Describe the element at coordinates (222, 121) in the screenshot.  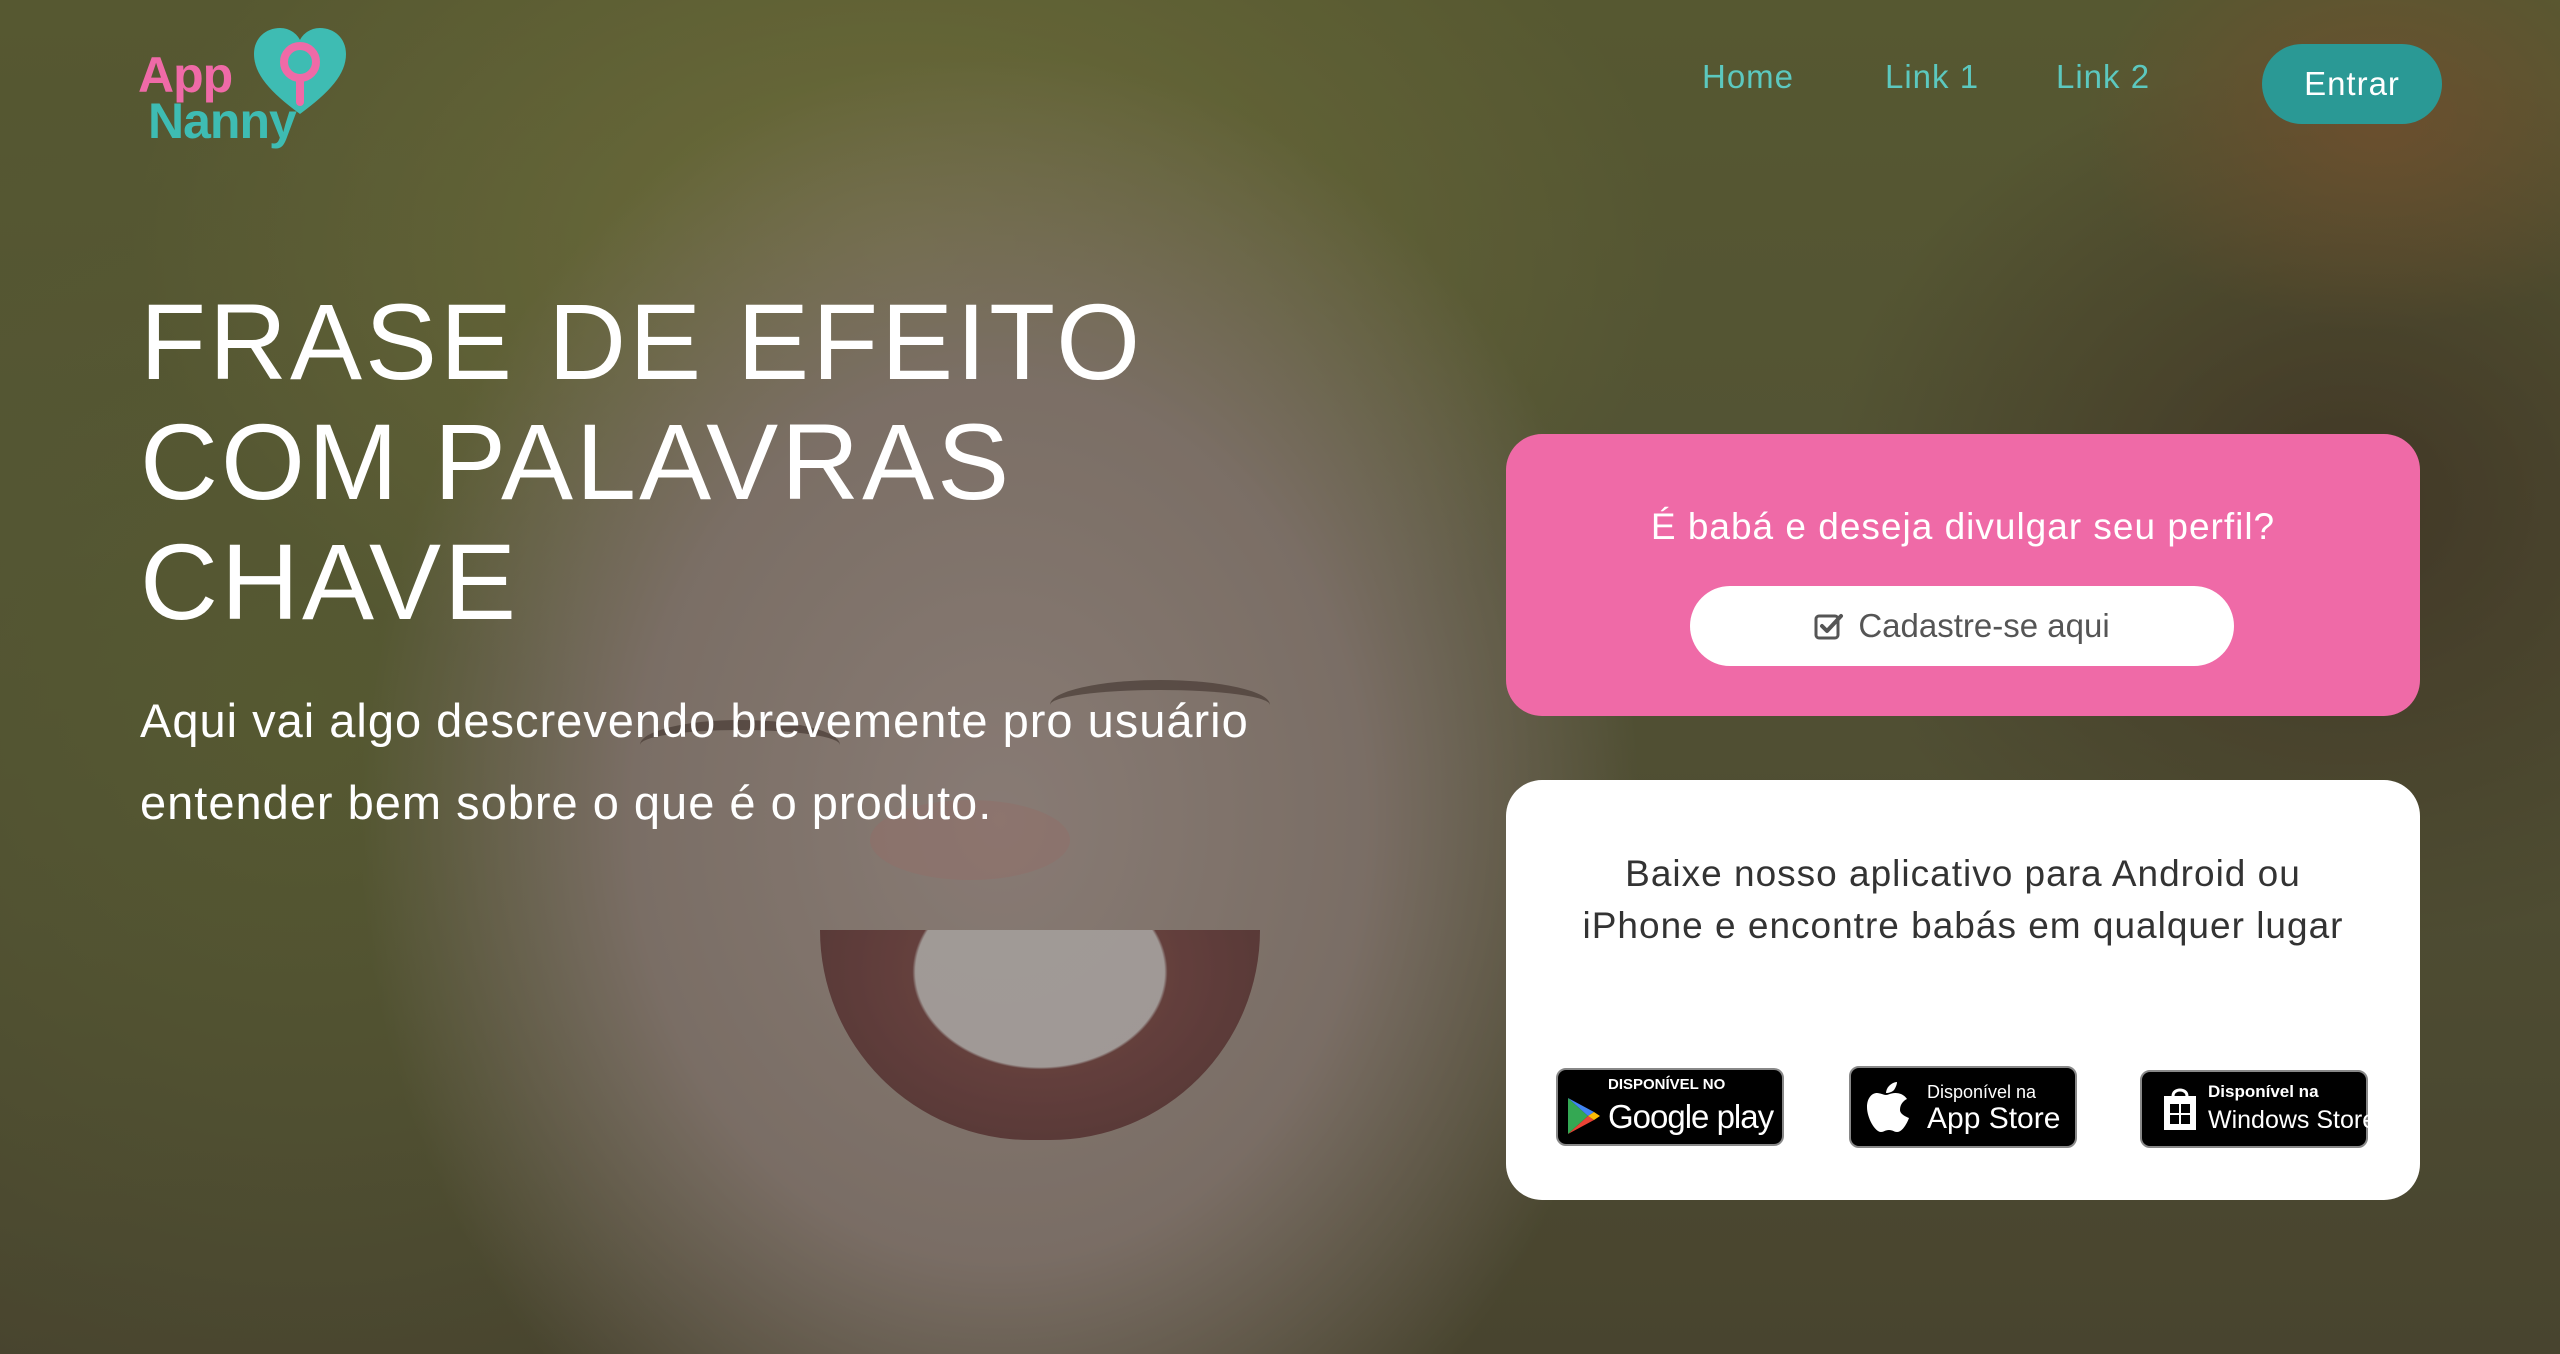
I see `logo-text-nanny: Nanny` at that location.